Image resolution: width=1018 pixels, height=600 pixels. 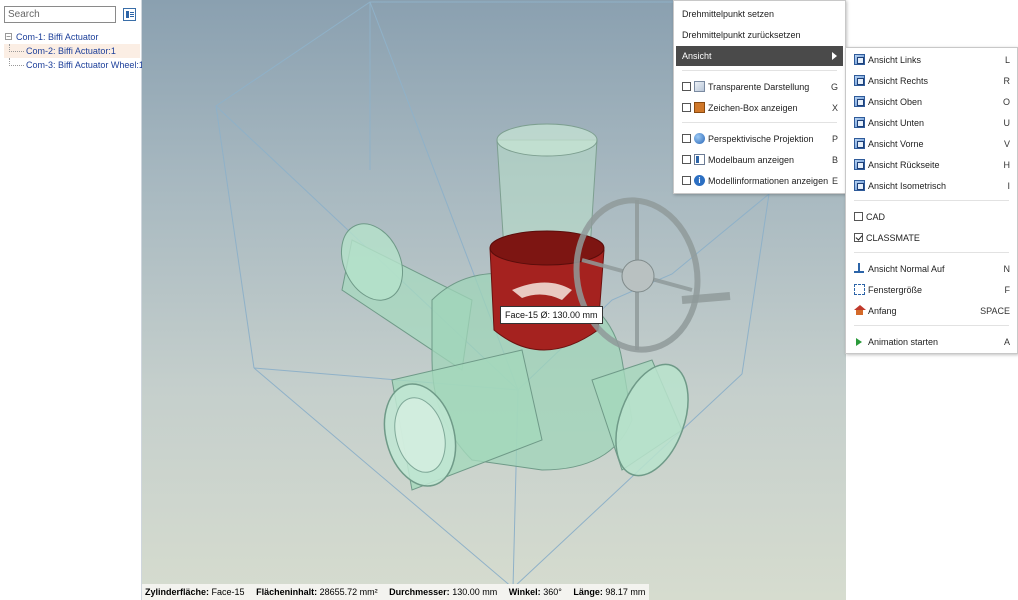 What do you see at coordinates (463, 420) in the screenshot?
I see `front-pipe` at bounding box center [463, 420].